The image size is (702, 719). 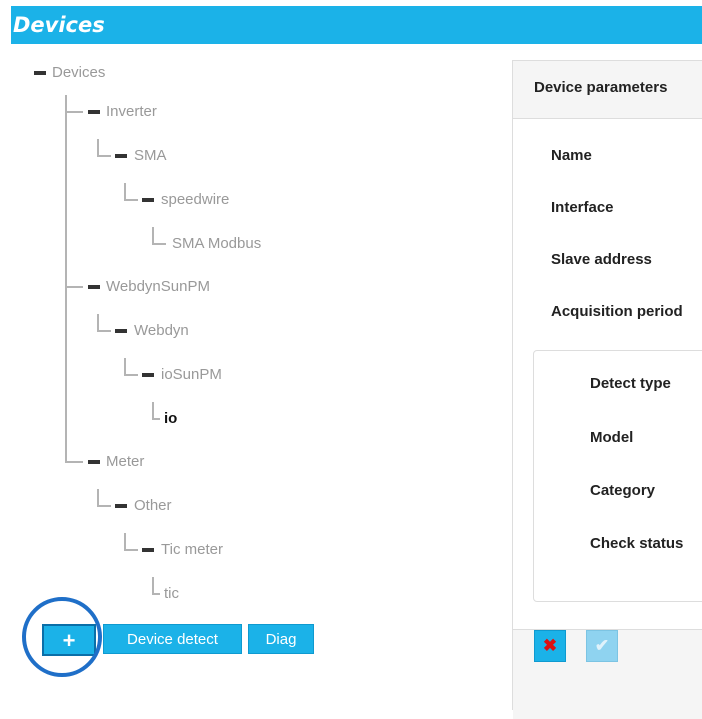 I want to click on tree-node-io: io, so click(x=170, y=419).